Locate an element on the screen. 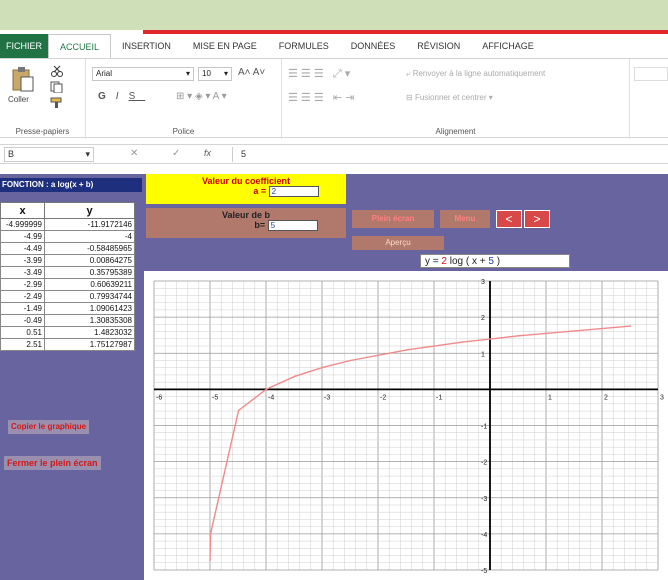 Image resolution: width=668 pixels, height=580 pixels. y-cell: -4 is located at coordinates (89, 236).